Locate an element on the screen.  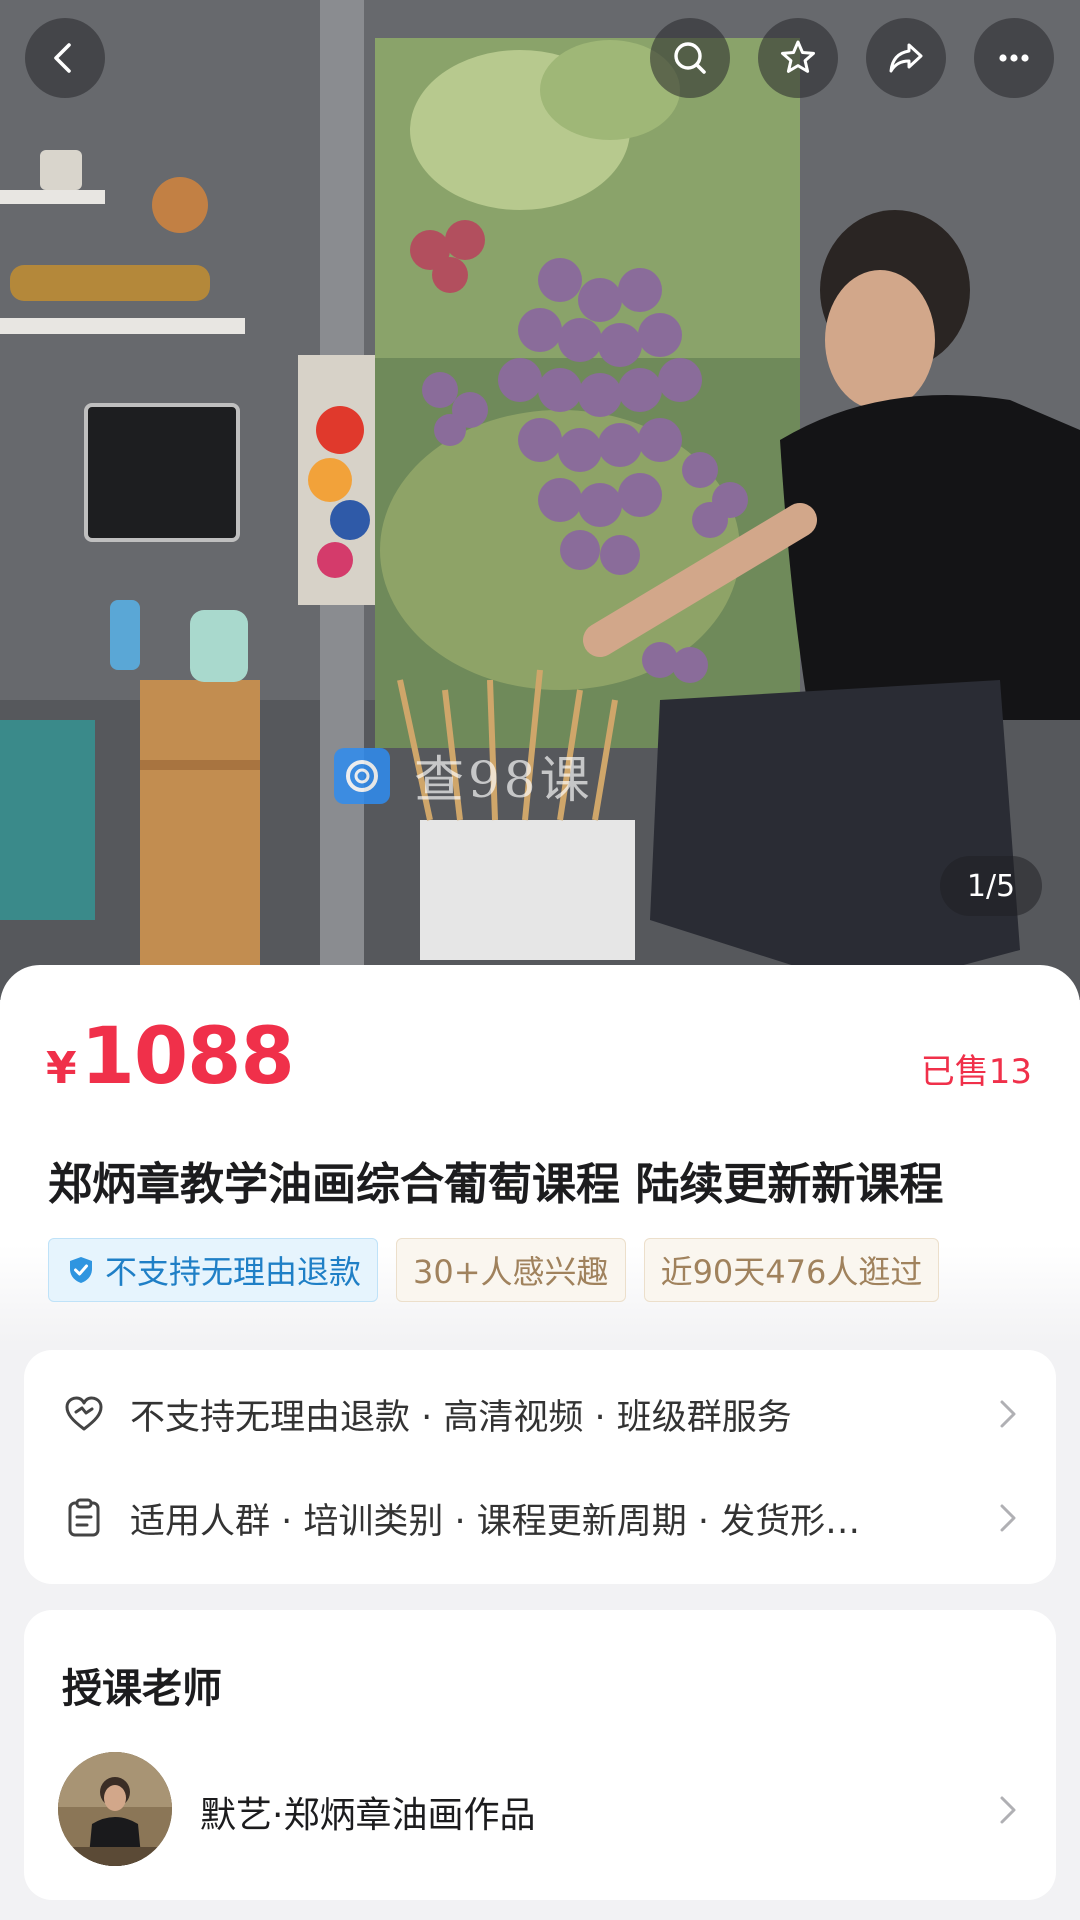
shield-check-icon is located at coordinates (81, 1270).